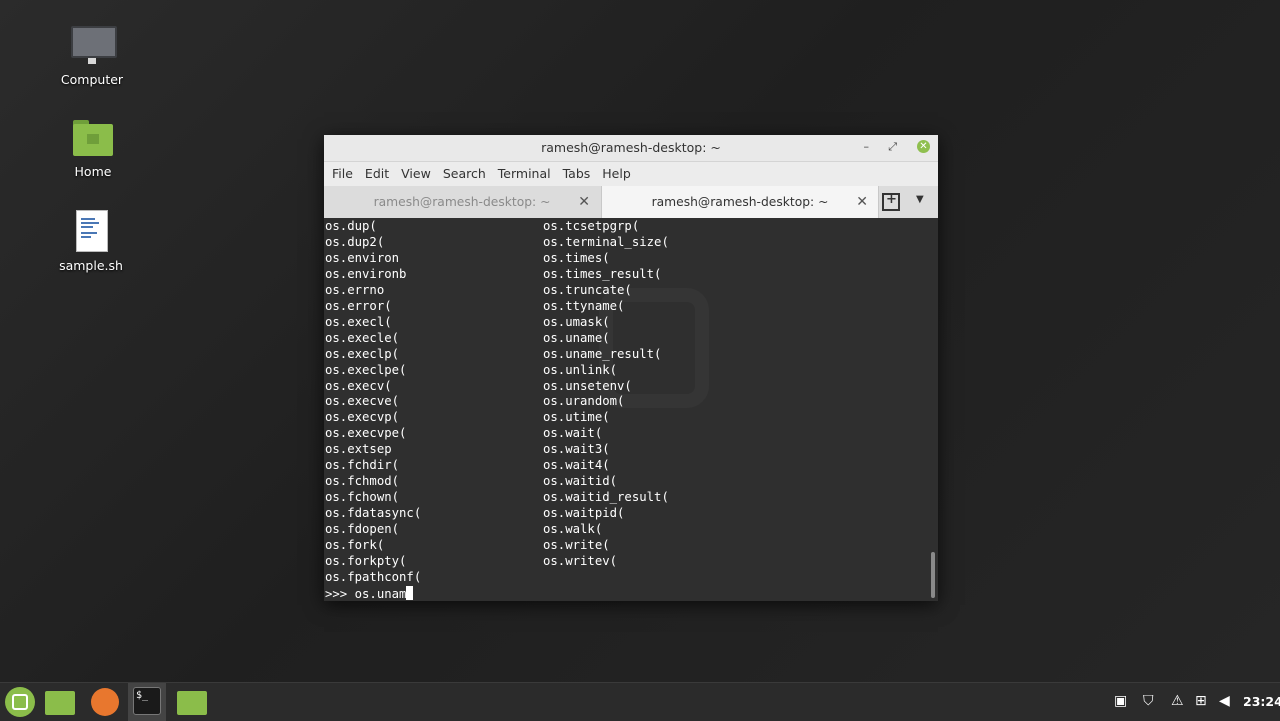 Image resolution: width=1280 pixels, height=721 pixels. I want to click on close-button: ✕, so click(923, 146).